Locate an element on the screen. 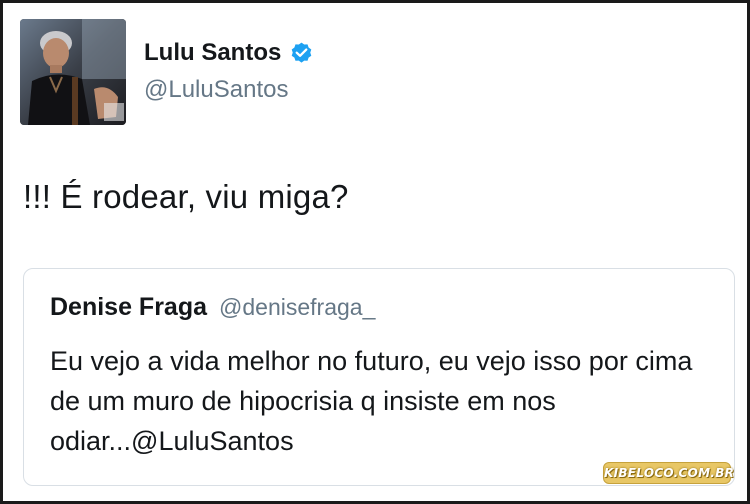  author-name-row: Lulu Santos is located at coordinates (229, 53).